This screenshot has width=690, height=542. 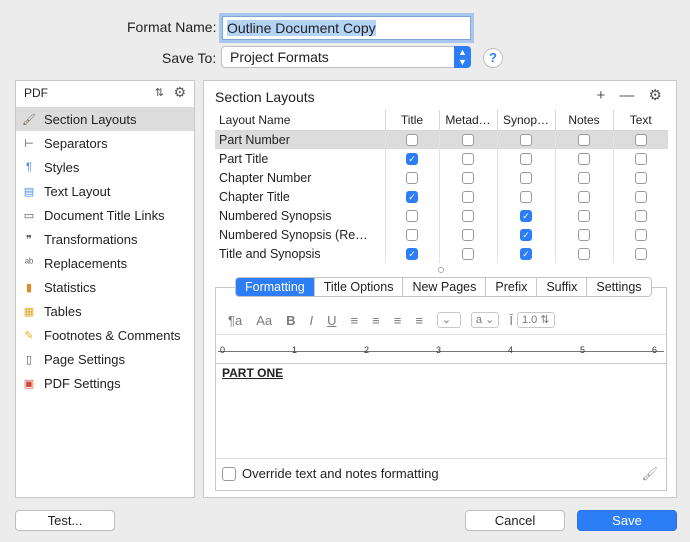 What do you see at coordinates (485, 320) in the screenshot?
I see `text-color-popup: a ⌄` at bounding box center [485, 320].